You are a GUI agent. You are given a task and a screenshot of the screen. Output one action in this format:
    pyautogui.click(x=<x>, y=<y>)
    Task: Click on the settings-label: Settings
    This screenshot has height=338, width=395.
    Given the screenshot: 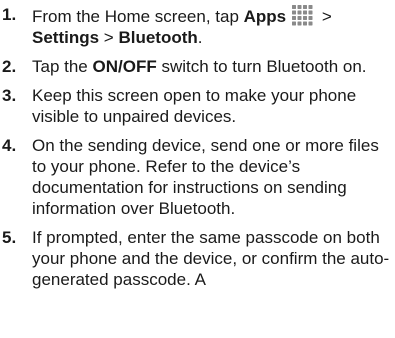 What is the action you would take?
    pyautogui.click(x=66, y=37)
    